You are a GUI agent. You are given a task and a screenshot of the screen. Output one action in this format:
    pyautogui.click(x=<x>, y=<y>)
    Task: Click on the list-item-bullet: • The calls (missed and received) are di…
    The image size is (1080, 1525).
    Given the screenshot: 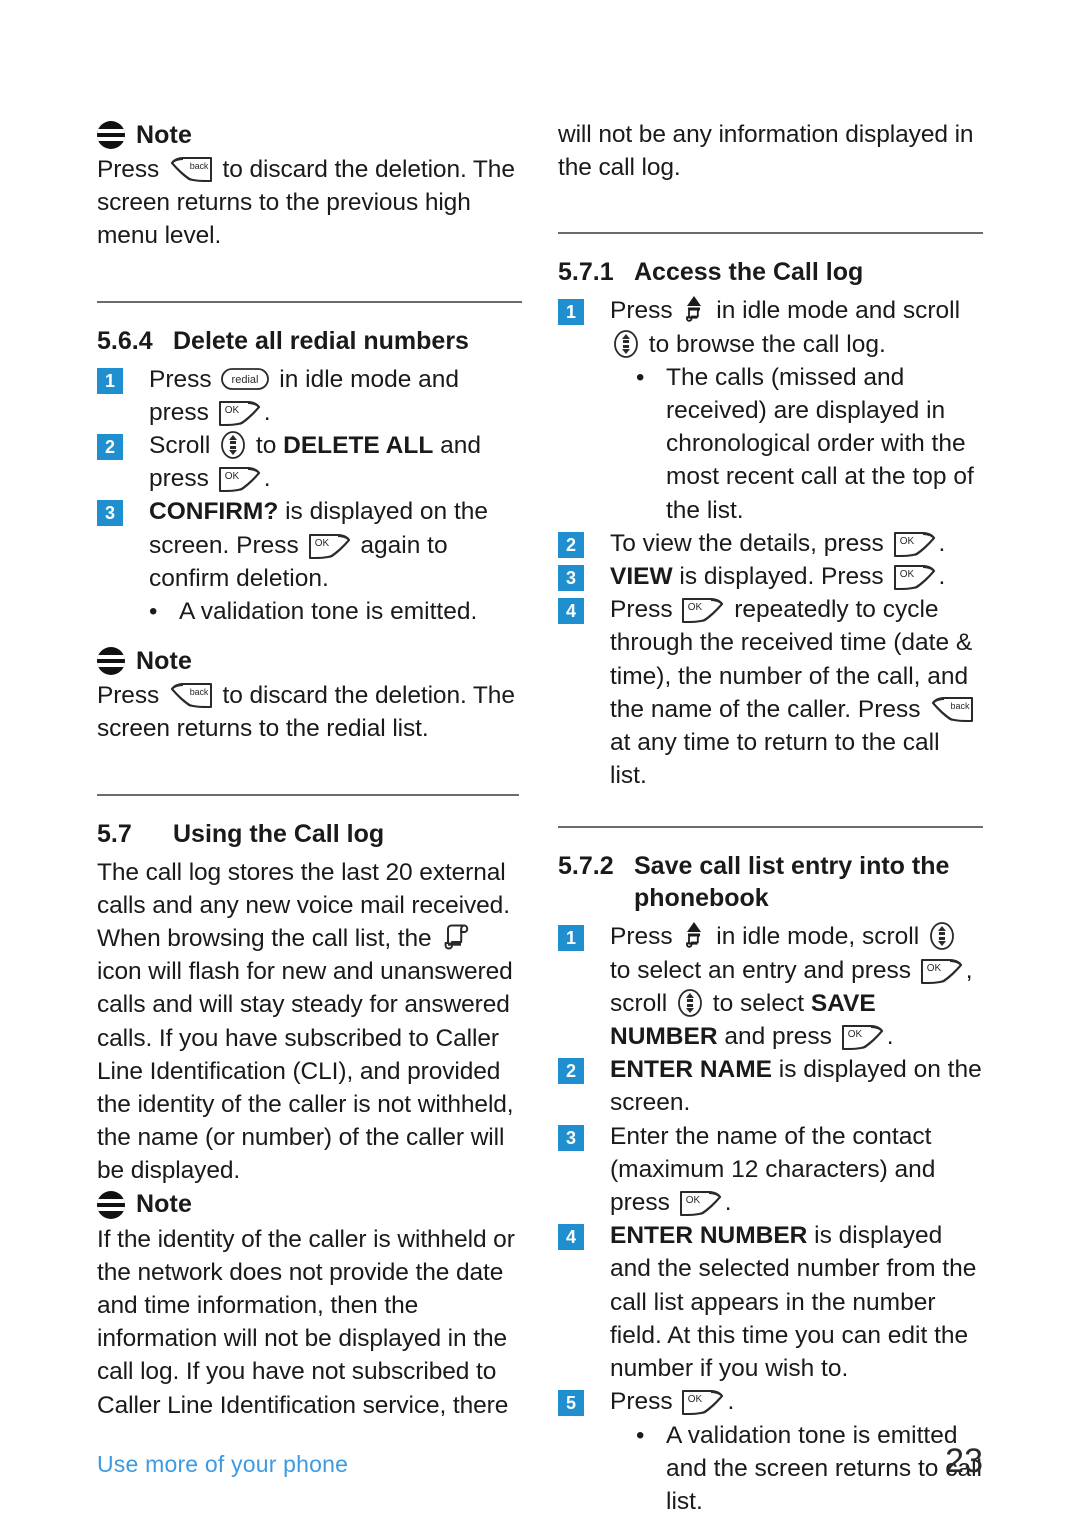 What is the action you would take?
    pyautogui.click(x=809, y=444)
    